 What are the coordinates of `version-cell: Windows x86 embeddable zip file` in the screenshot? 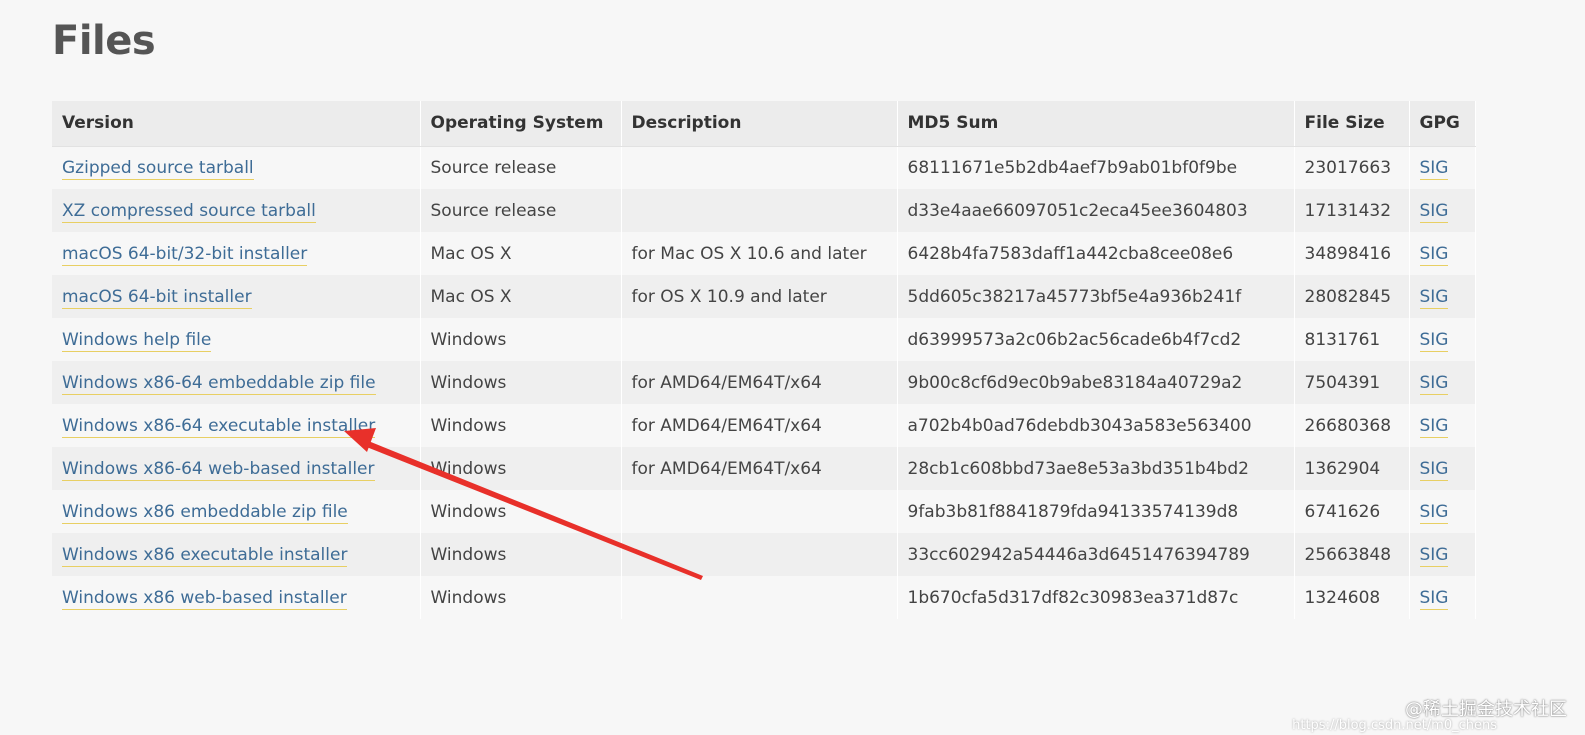 It's located at (236, 511).